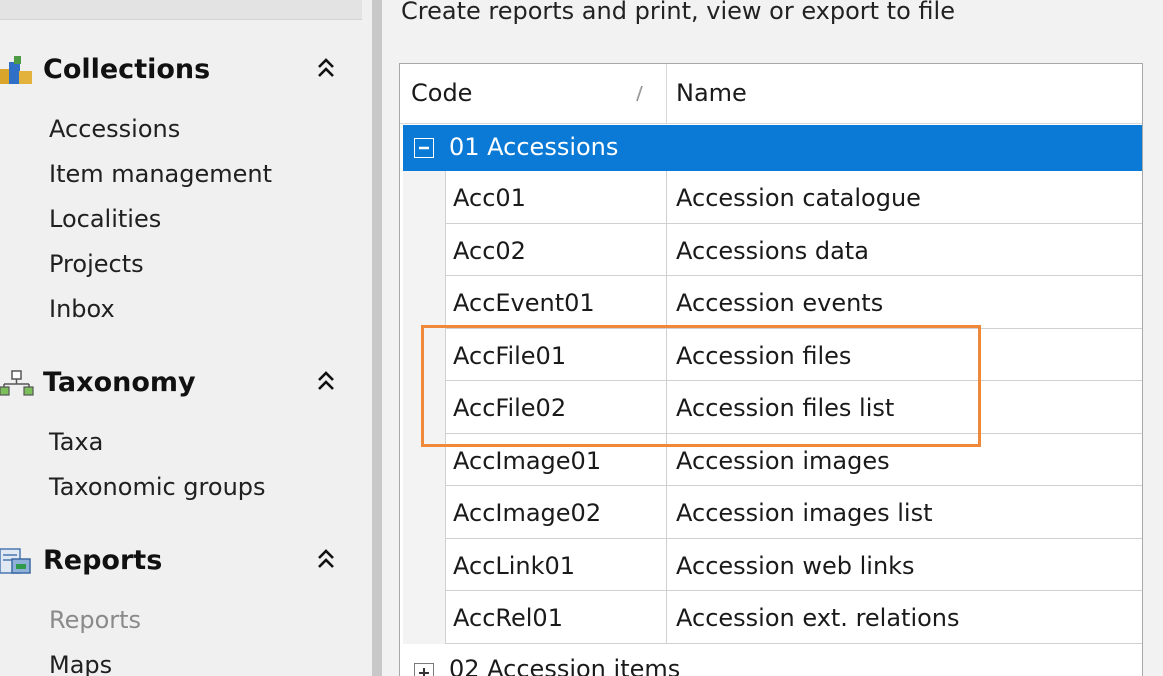 This screenshot has height=676, width=1163. What do you see at coordinates (489, 198) in the screenshot?
I see `cell-code: Acc01` at bounding box center [489, 198].